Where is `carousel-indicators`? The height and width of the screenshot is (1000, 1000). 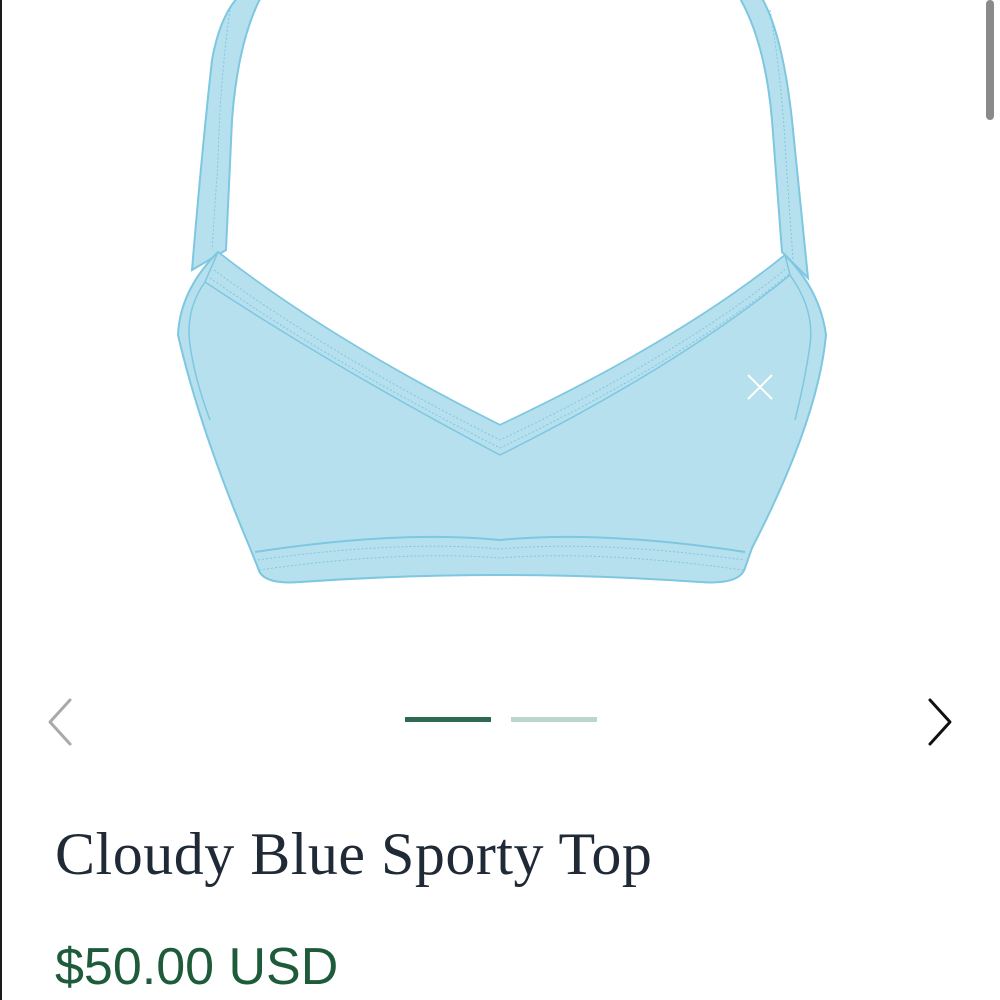
carousel-indicators is located at coordinates (501, 719).